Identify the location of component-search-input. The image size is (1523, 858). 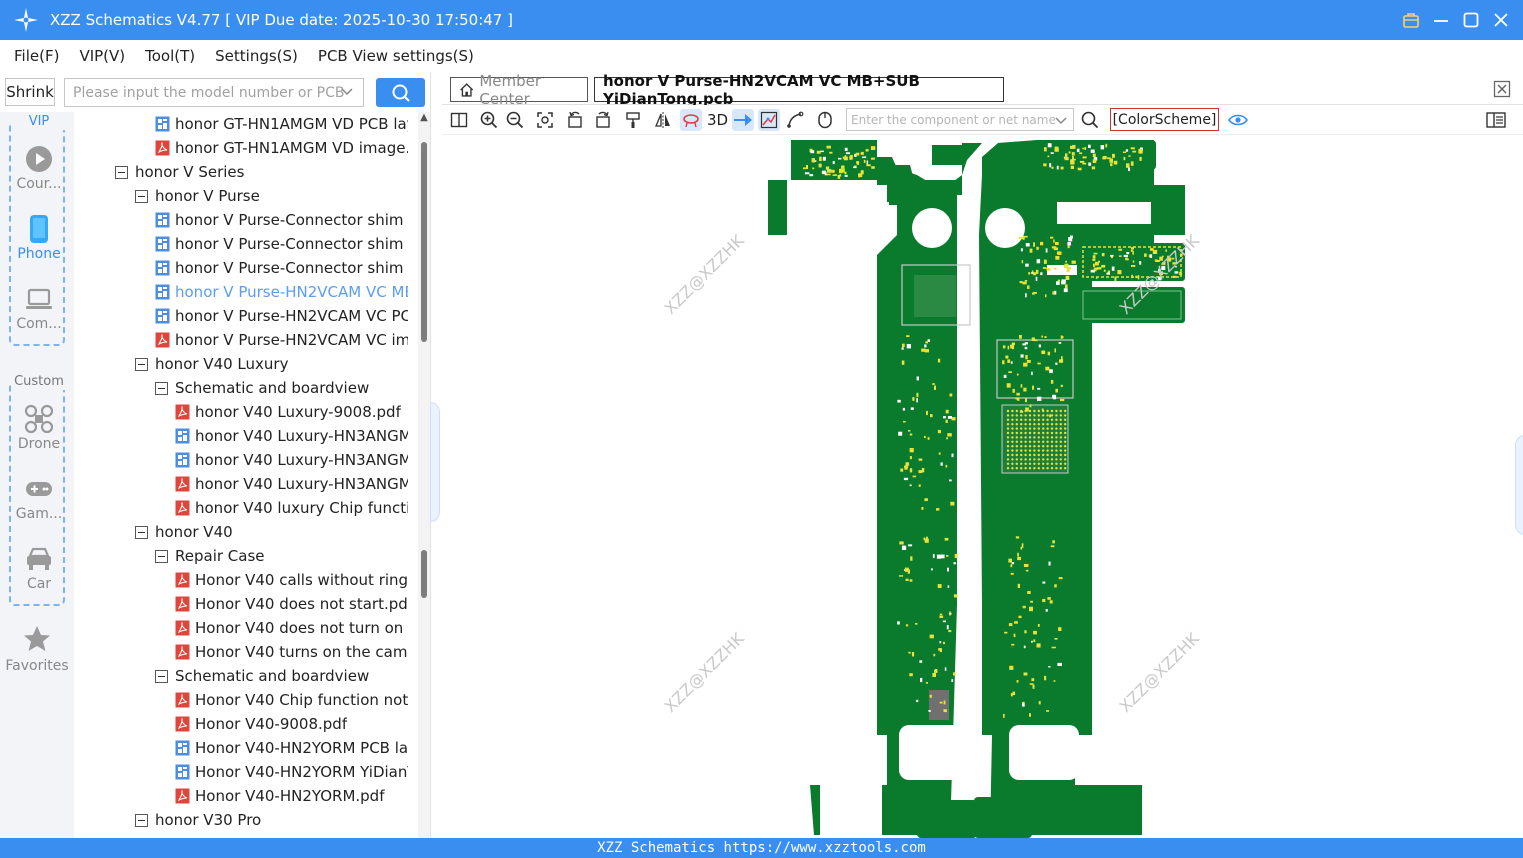
(960, 119).